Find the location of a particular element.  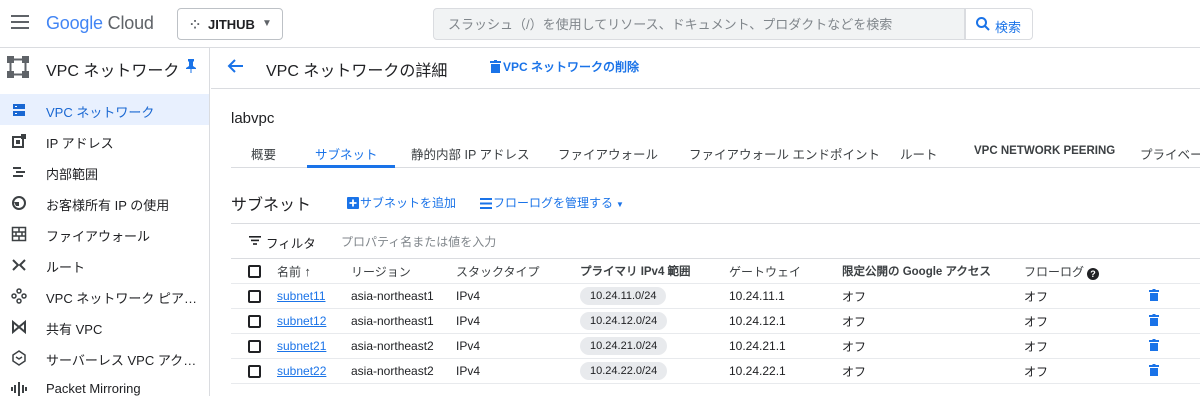

column-header-flowlogs: フローログ? is located at coordinates (1086, 271).